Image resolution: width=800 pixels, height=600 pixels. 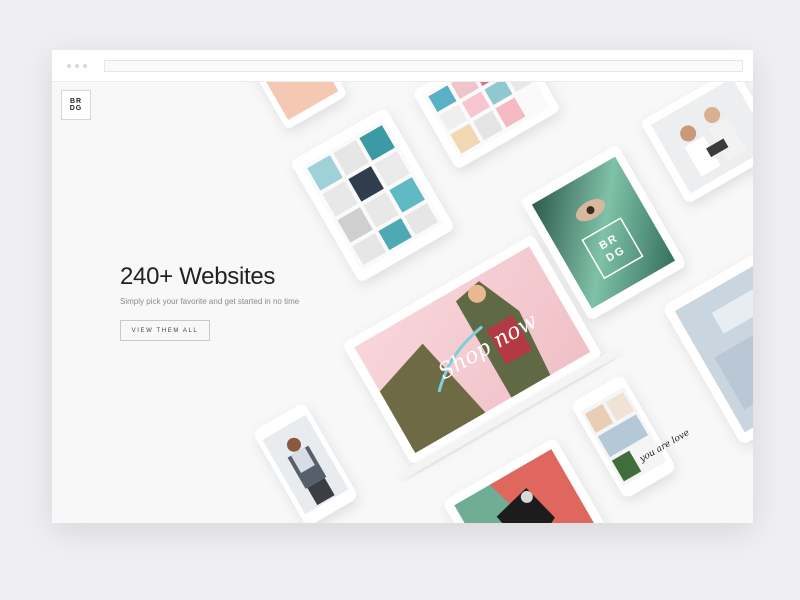 I want to click on brand-logo-text: BR DG, so click(x=76, y=105).